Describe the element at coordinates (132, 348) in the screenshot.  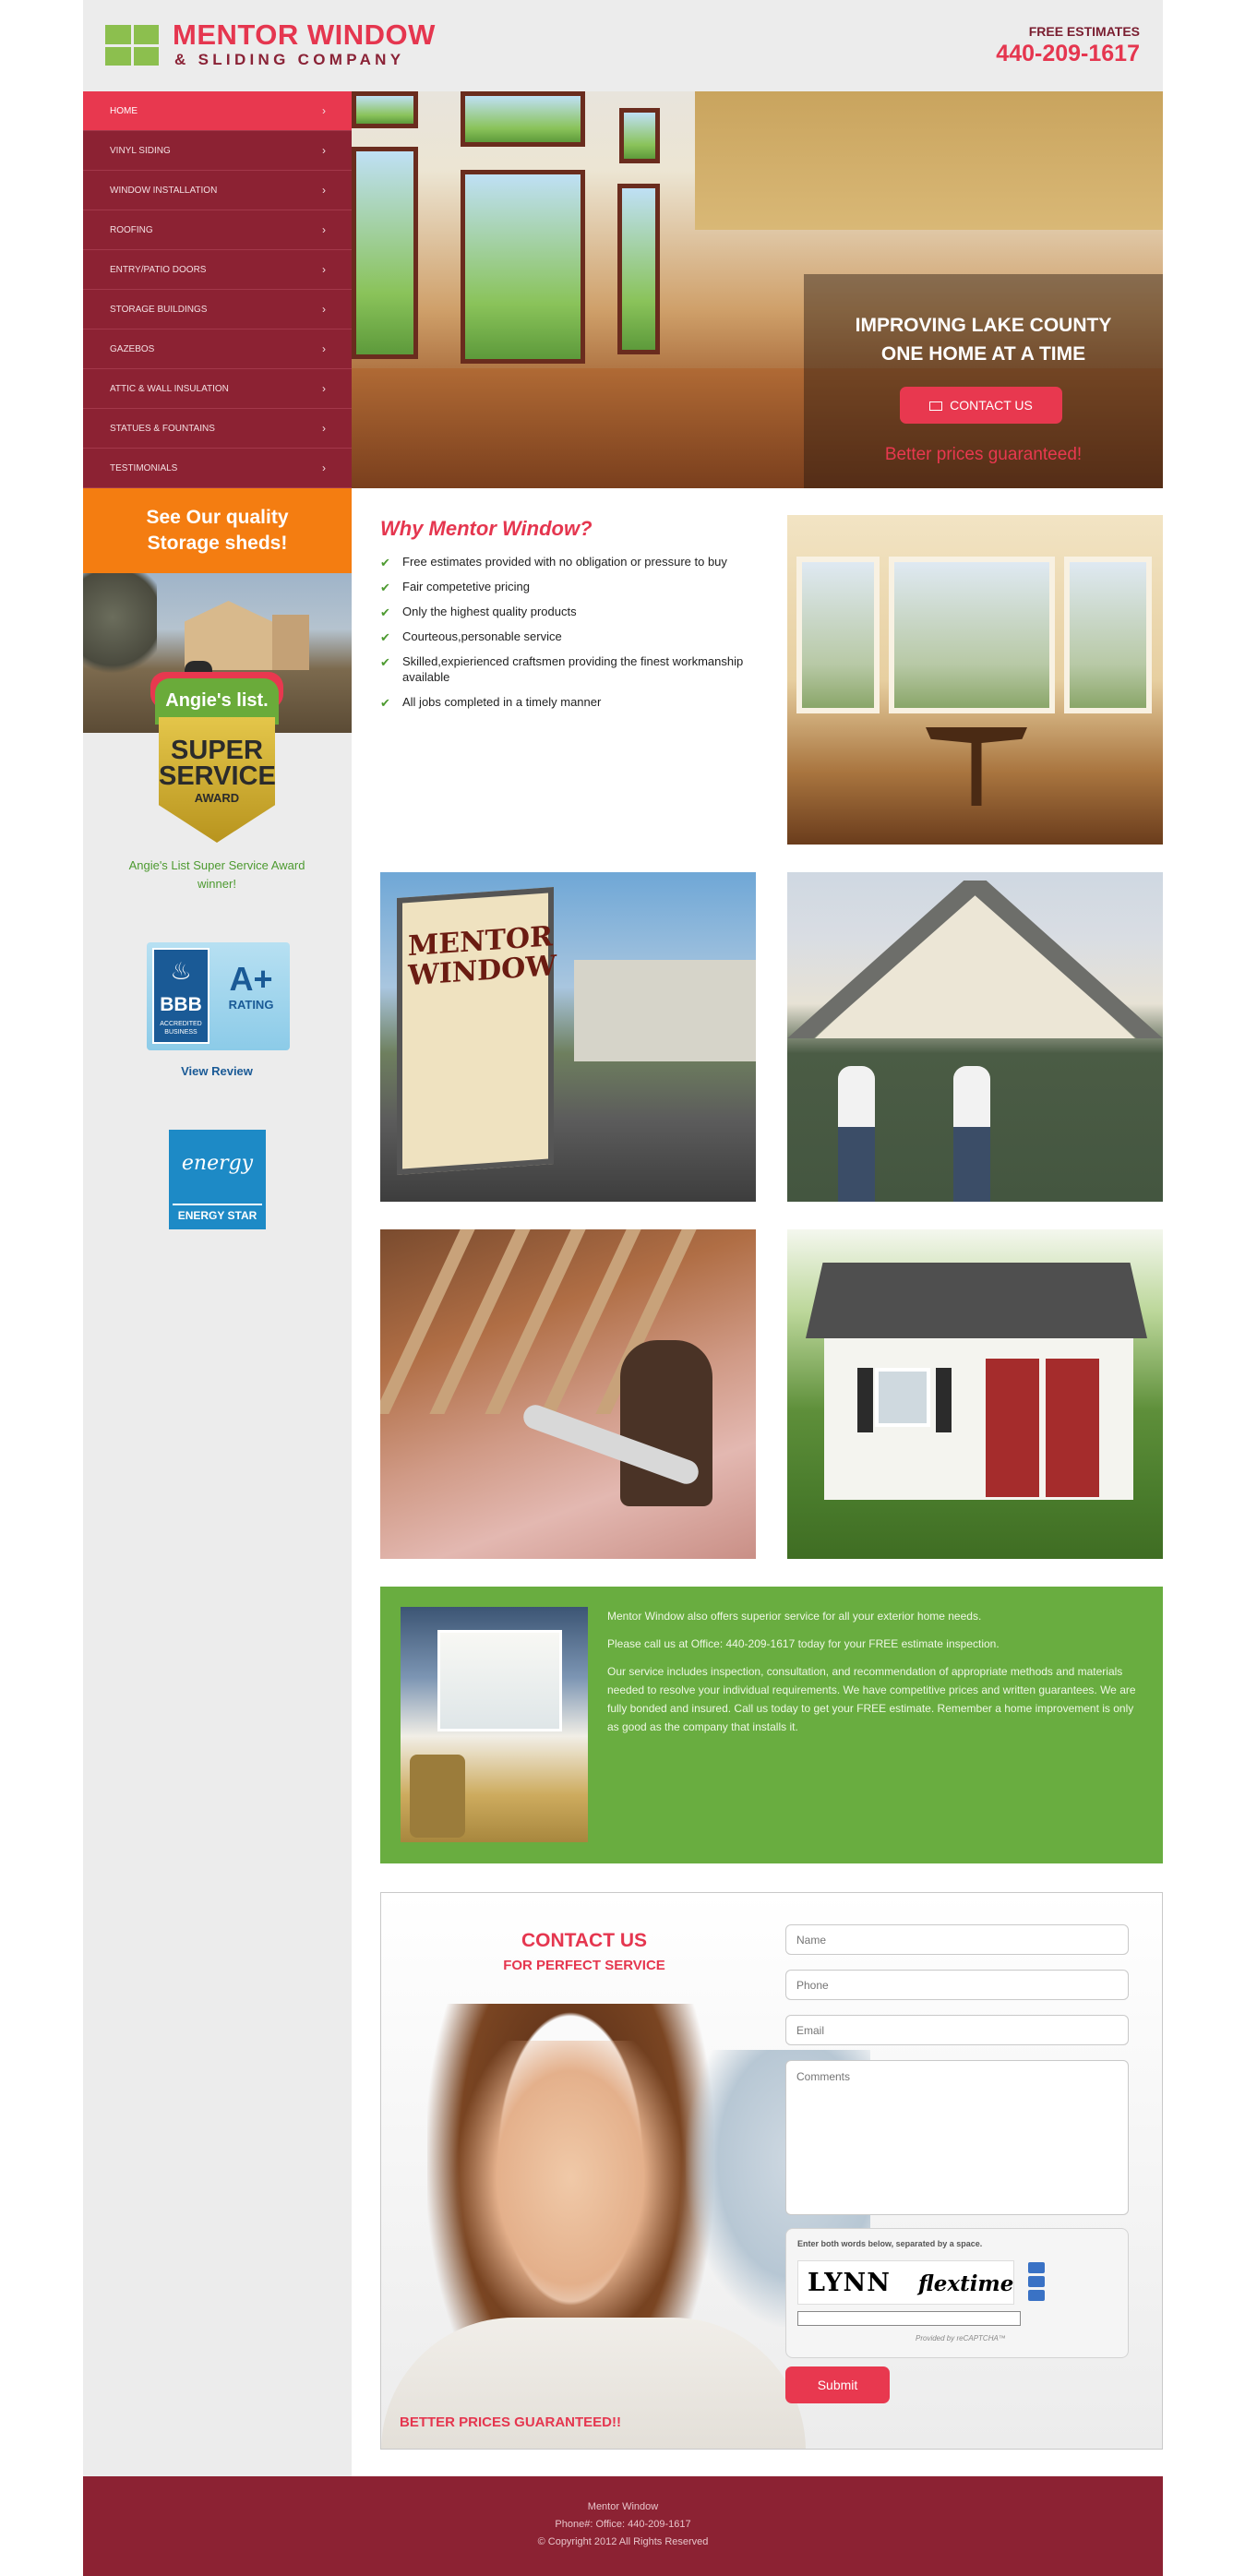
I see `nav-label: GAZEBOS` at that location.